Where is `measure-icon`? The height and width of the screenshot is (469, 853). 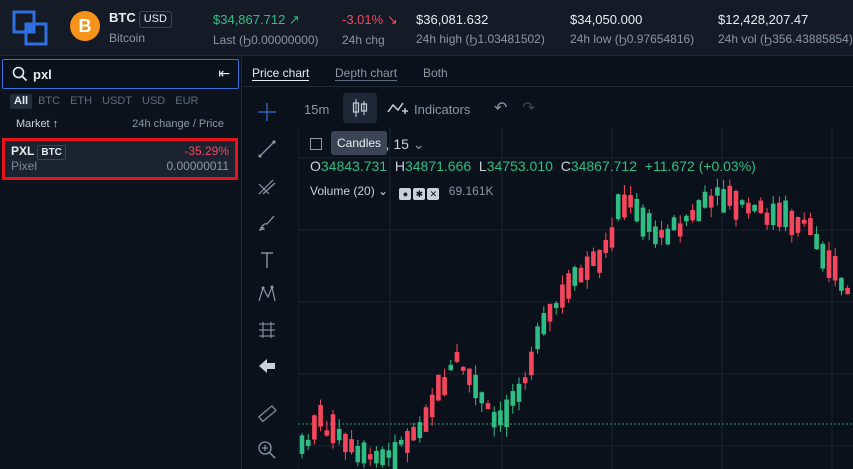 measure-icon is located at coordinates (267, 330).